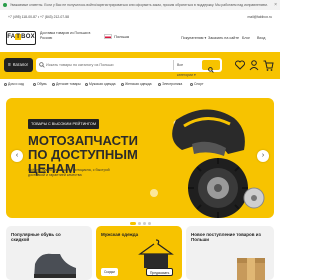 The width and height of the screenshot is (320, 280). What do you see at coordinates (122, 84) in the screenshot?
I see `dress-icon` at bounding box center [122, 84].